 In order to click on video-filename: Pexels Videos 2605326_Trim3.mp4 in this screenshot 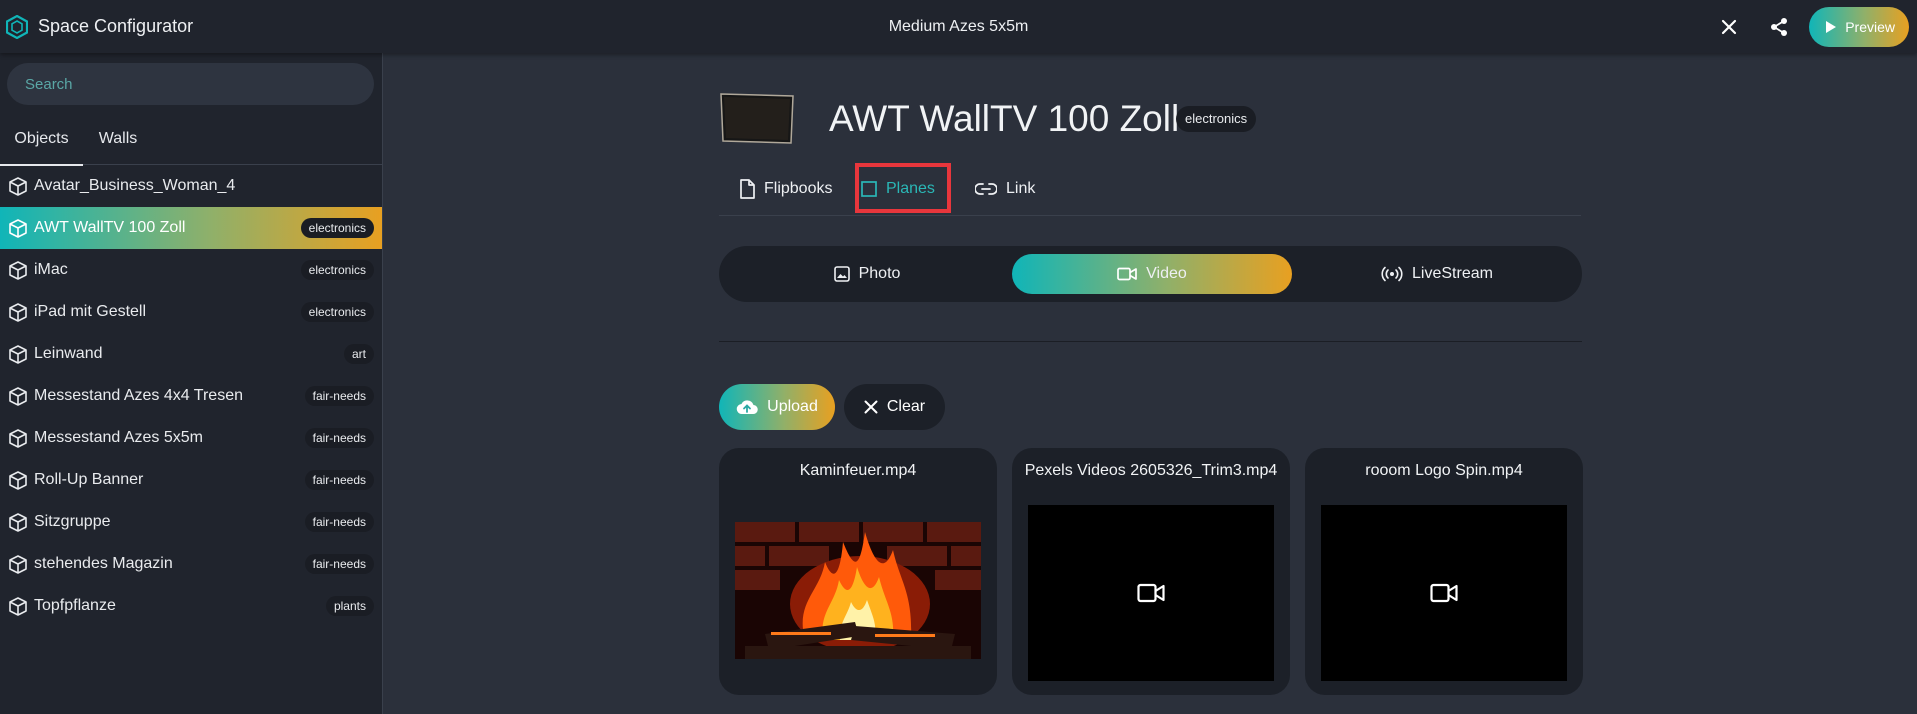, I will do `click(1151, 470)`.